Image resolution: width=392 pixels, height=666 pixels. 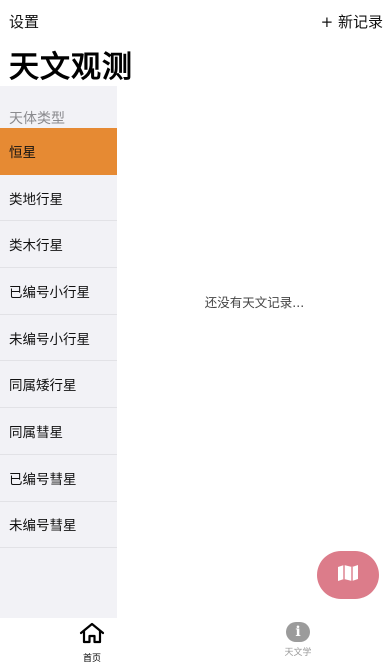 I want to click on page-title: 天文观测, so click(x=71, y=67).